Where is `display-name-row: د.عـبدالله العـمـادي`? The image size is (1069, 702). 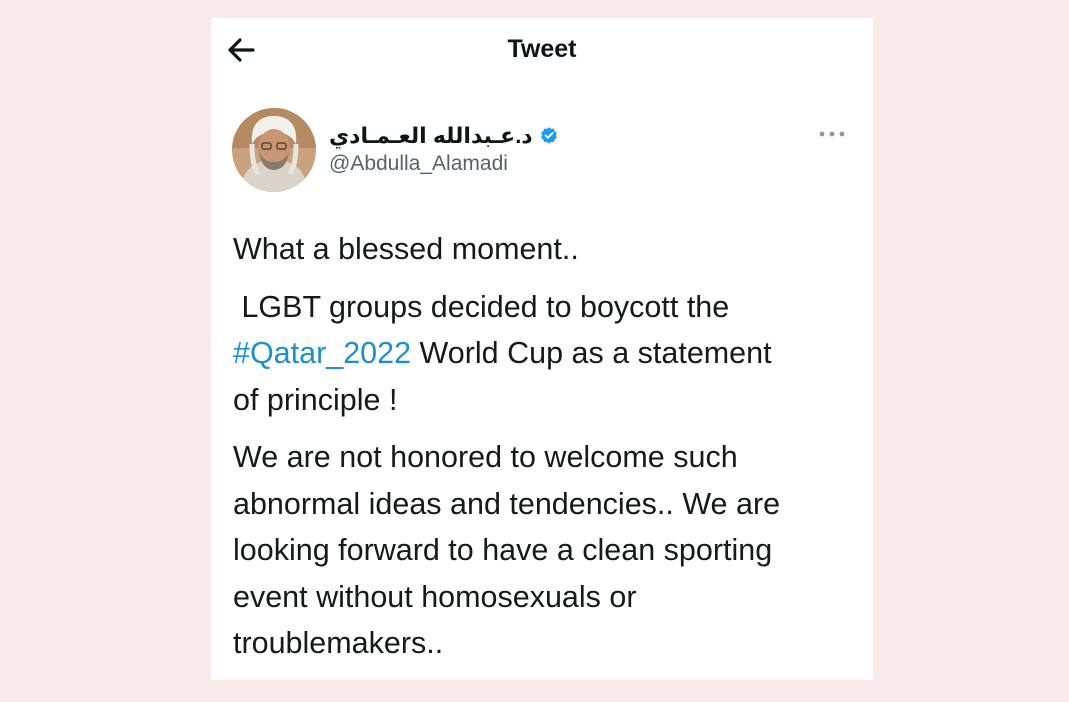
display-name-row: د.عـبدالله العـمـادي is located at coordinates (444, 136).